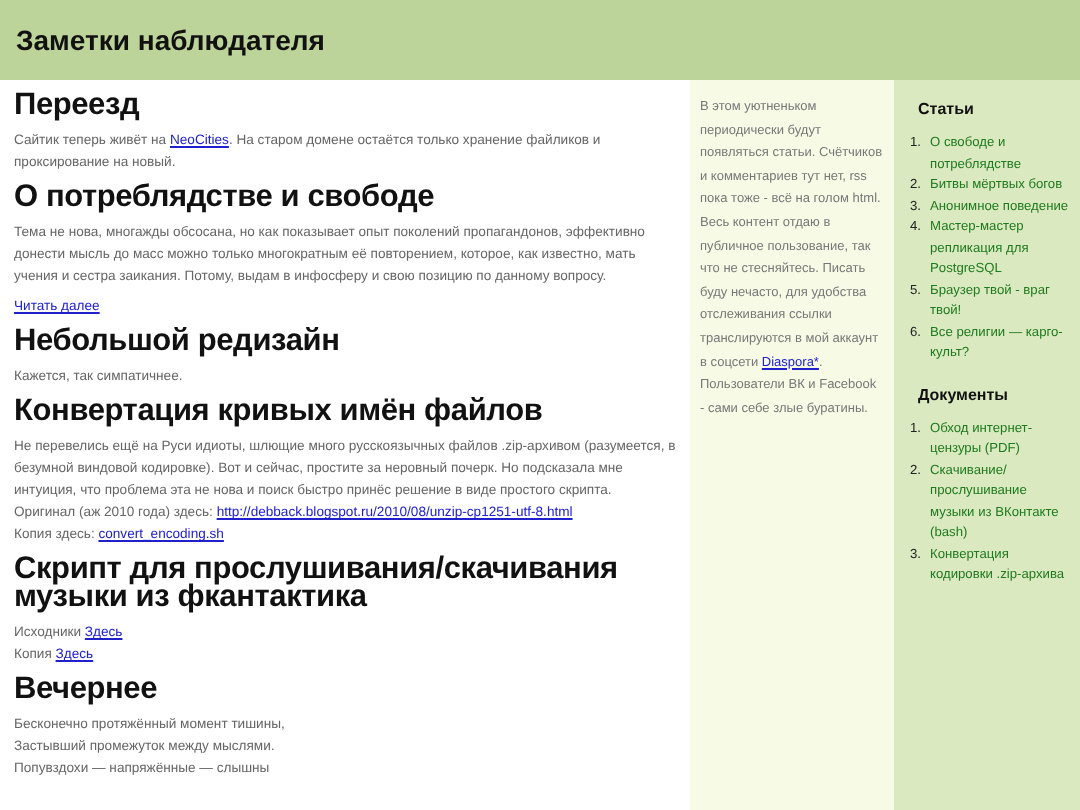 Image resolution: width=1080 pixels, height=810 pixels. I want to click on post-title: Конвертация кривых имён файлов, so click(279, 412).